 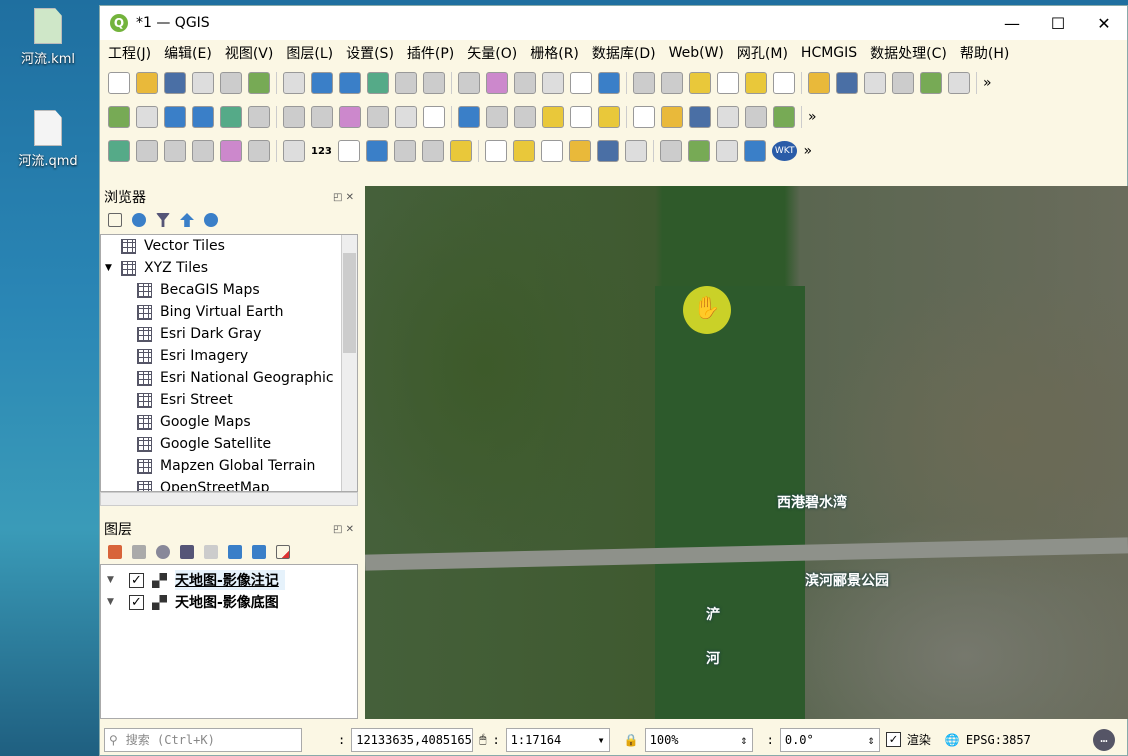 What do you see at coordinates (698, 739) in the screenshot?
I see `magnifier-spinbox: 100% ⇕` at bounding box center [698, 739].